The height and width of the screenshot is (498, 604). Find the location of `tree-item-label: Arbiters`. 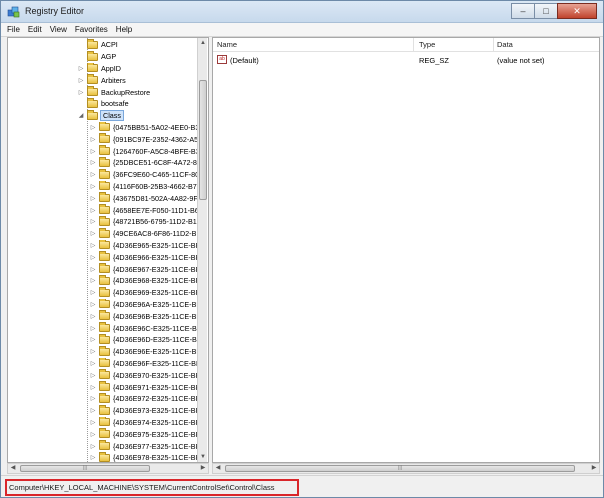

tree-item-label: Arbiters is located at coordinates (113, 80).